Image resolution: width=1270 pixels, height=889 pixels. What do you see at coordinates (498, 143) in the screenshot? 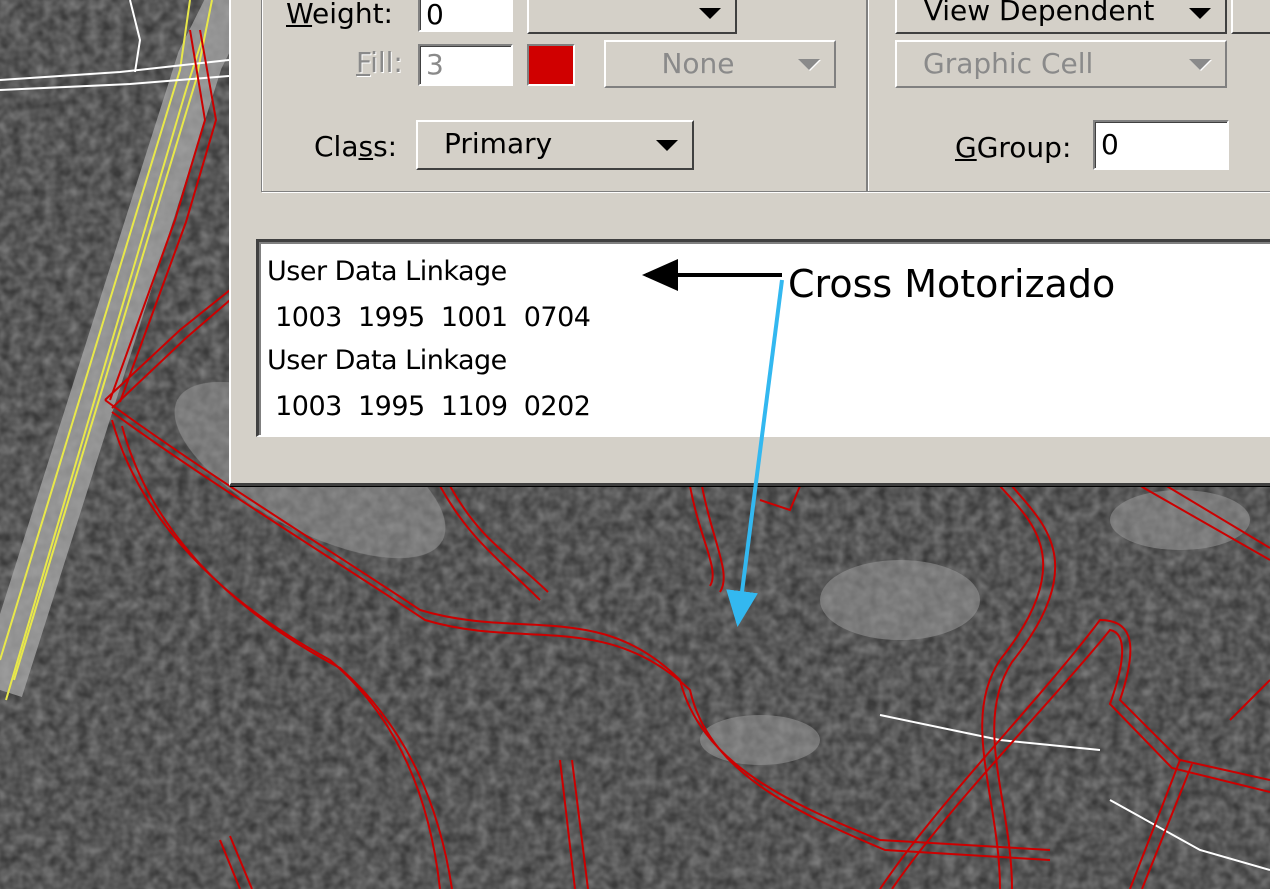
I see `class-value: Primary` at bounding box center [498, 143].